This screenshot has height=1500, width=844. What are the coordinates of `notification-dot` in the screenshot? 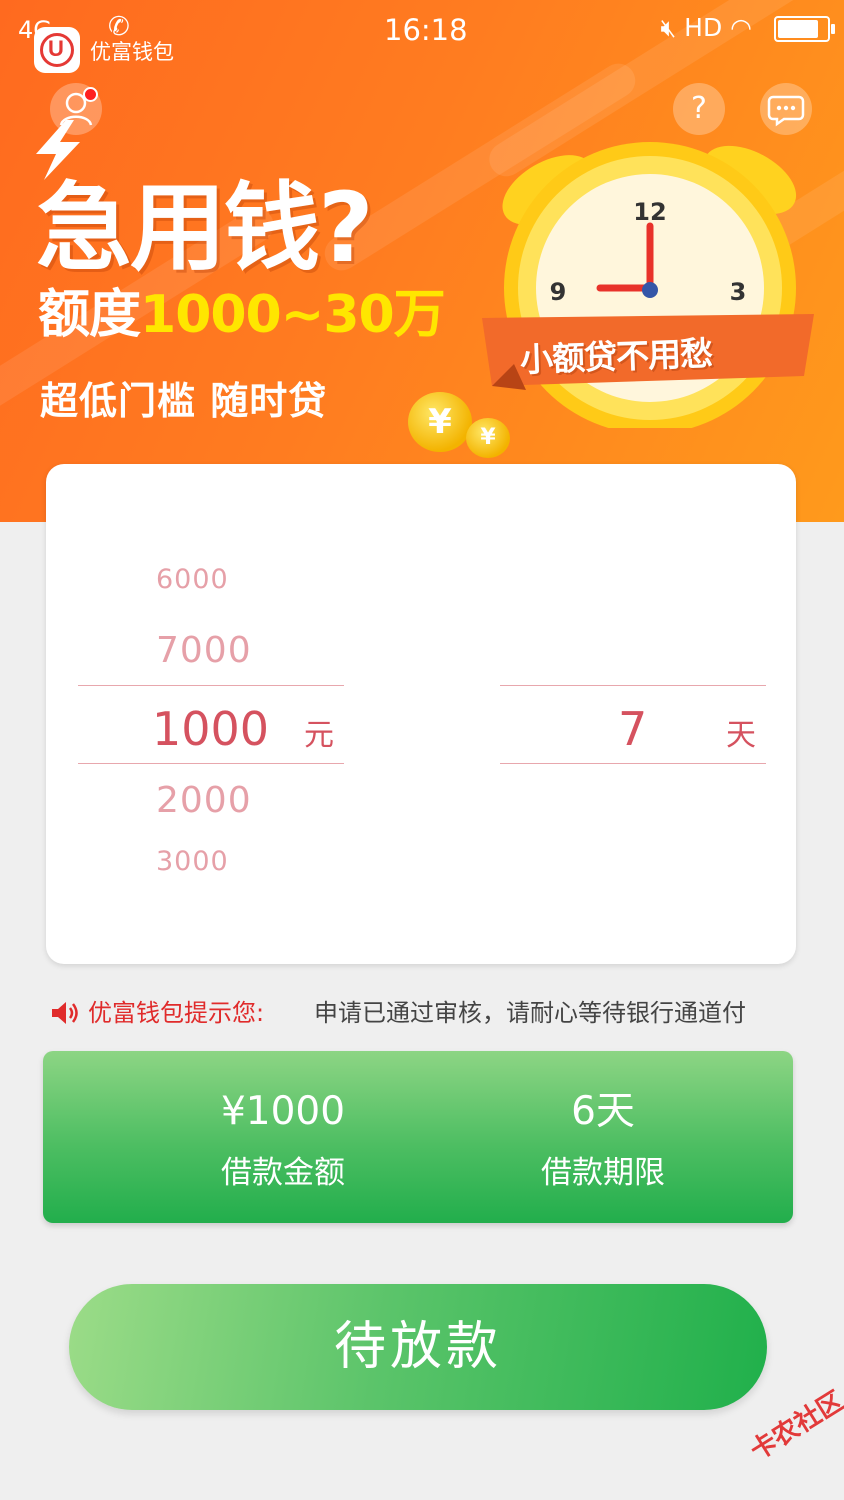 It's located at (90, 94).